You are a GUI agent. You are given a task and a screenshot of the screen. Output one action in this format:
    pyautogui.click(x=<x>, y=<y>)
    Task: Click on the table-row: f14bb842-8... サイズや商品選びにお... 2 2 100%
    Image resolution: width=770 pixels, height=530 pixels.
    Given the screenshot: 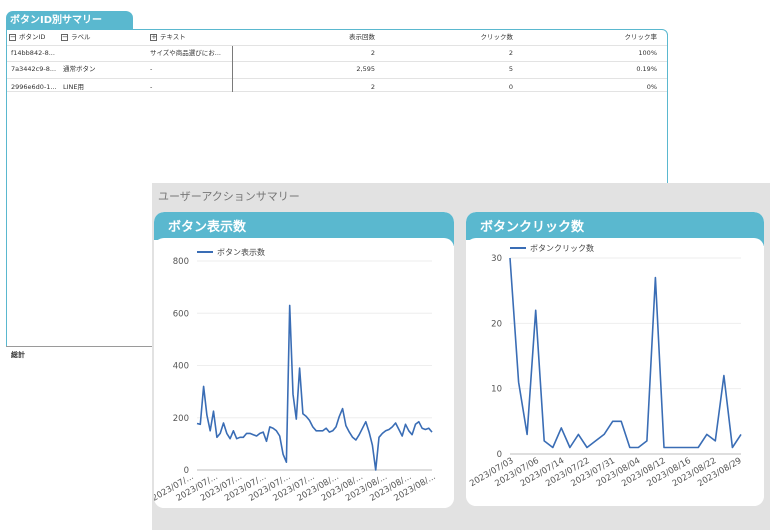 What is the action you would take?
    pyautogui.click(x=337, y=53)
    